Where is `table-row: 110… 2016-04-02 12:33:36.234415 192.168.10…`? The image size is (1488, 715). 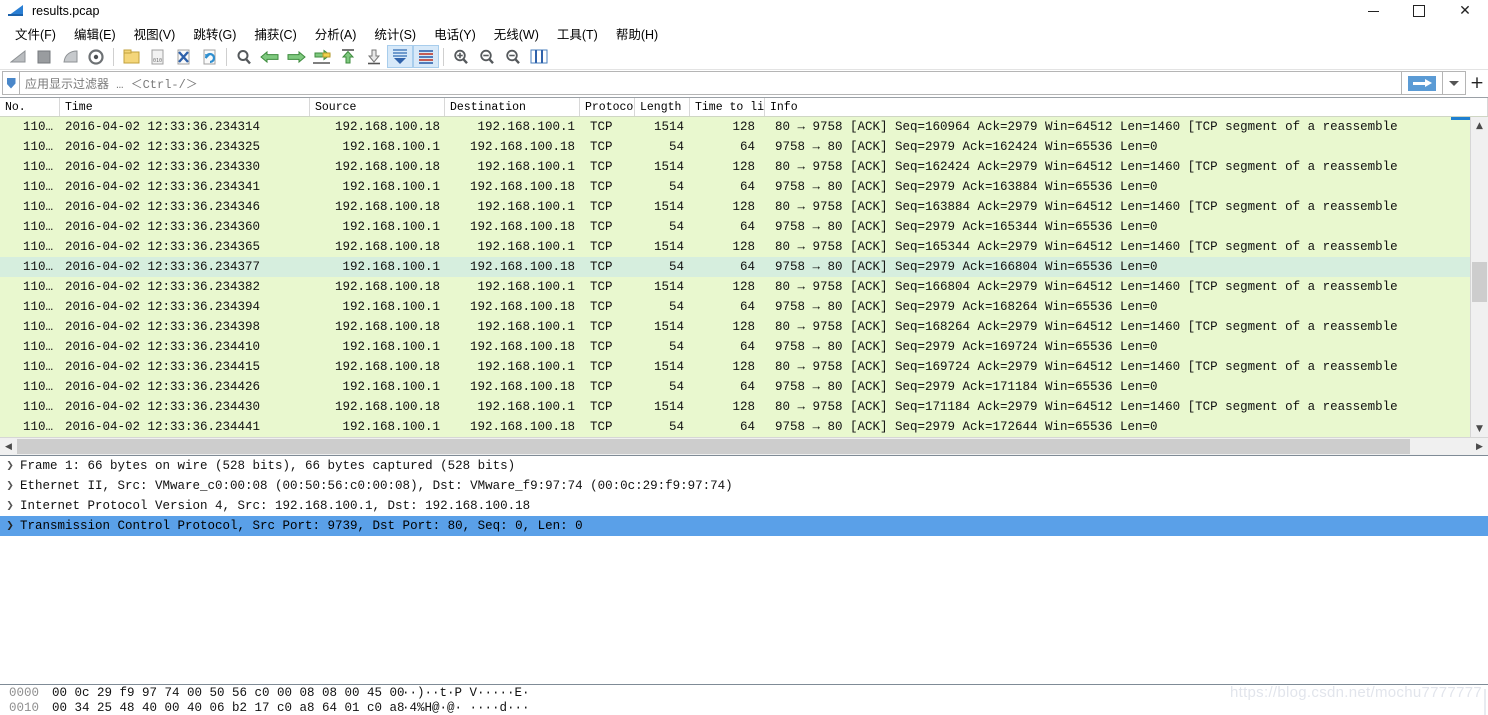
table-row: 110… 2016-04-02 12:33:36.234415 192.168.10… is located at coordinates (744, 367).